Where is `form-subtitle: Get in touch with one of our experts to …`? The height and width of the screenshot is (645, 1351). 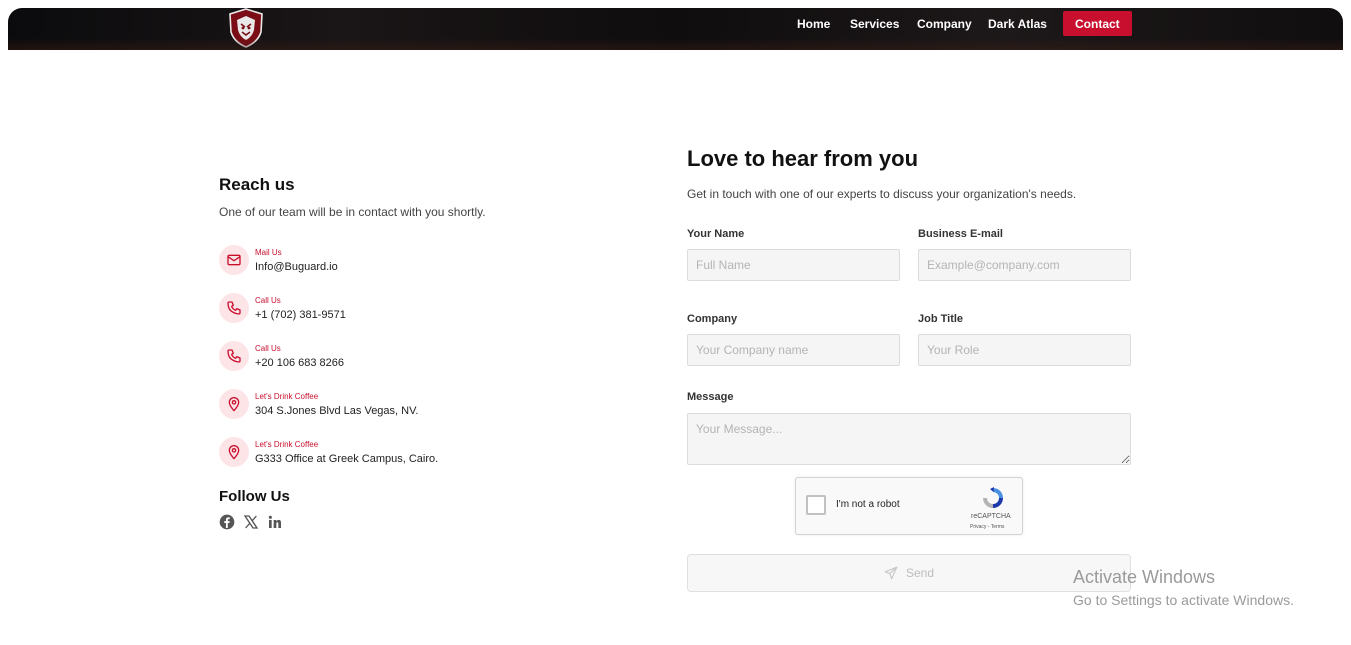 form-subtitle: Get in touch with one of our experts to … is located at coordinates (882, 194).